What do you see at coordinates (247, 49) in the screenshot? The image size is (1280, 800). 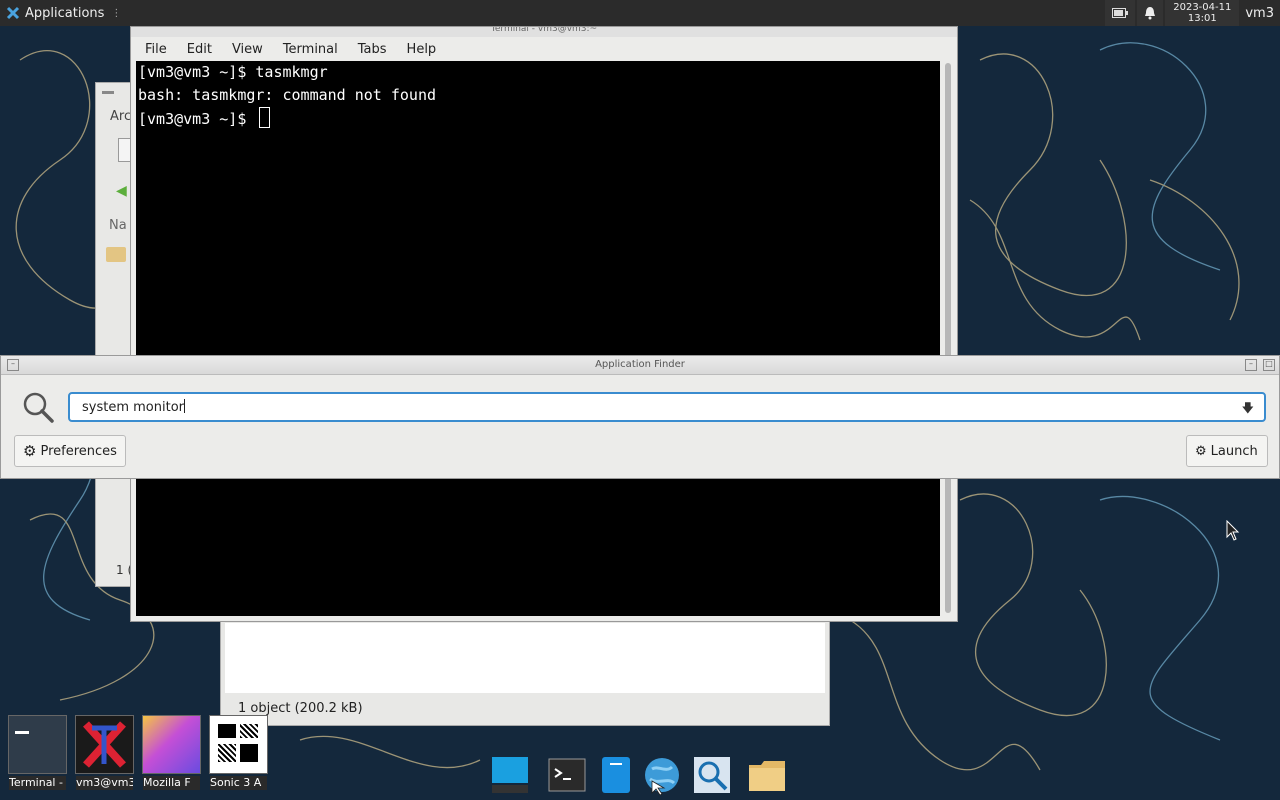 I see `menu-view: View` at bounding box center [247, 49].